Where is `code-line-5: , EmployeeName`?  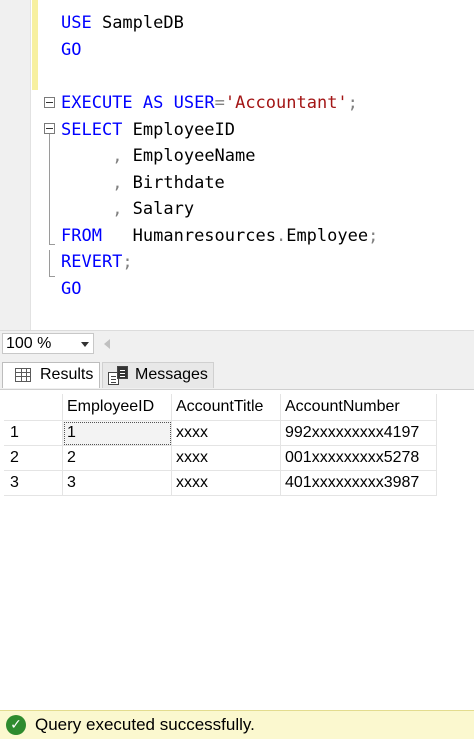
code-line-5: , EmployeeName is located at coordinates (158, 156).